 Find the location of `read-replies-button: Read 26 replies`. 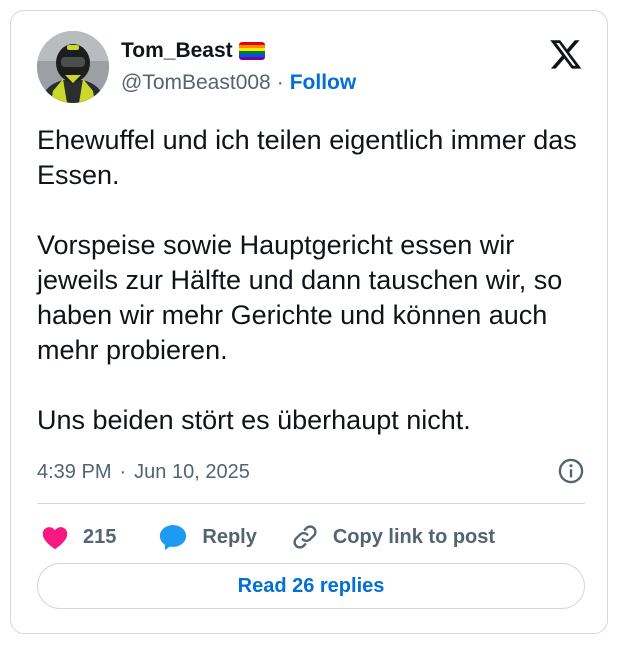

read-replies-button: Read 26 replies is located at coordinates (311, 586).